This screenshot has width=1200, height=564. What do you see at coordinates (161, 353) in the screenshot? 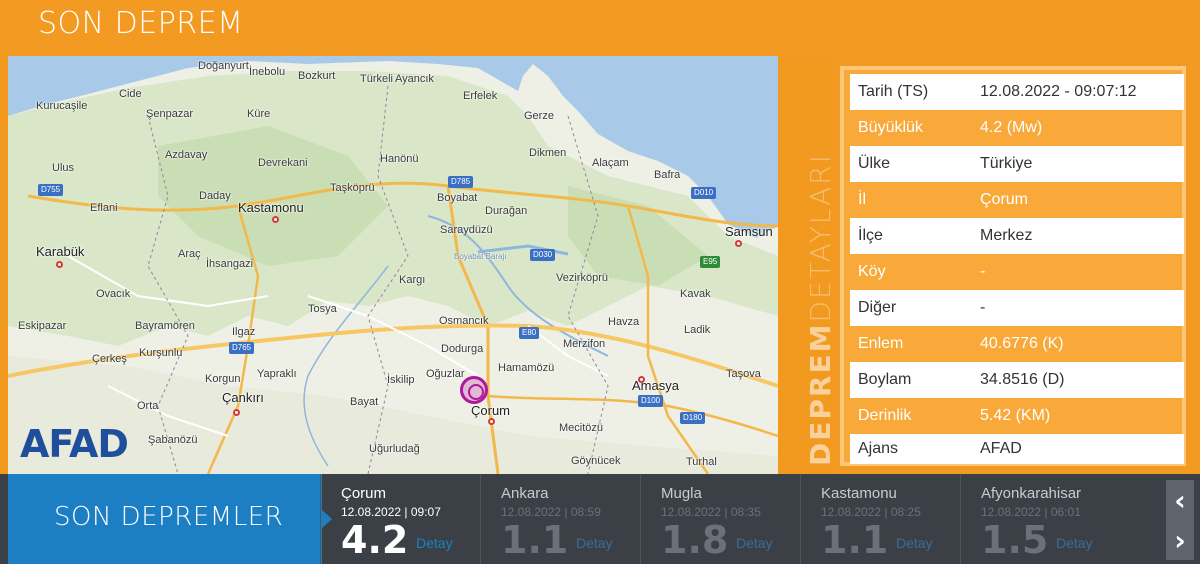
I see `map-label: Kurşunlu` at bounding box center [161, 353].